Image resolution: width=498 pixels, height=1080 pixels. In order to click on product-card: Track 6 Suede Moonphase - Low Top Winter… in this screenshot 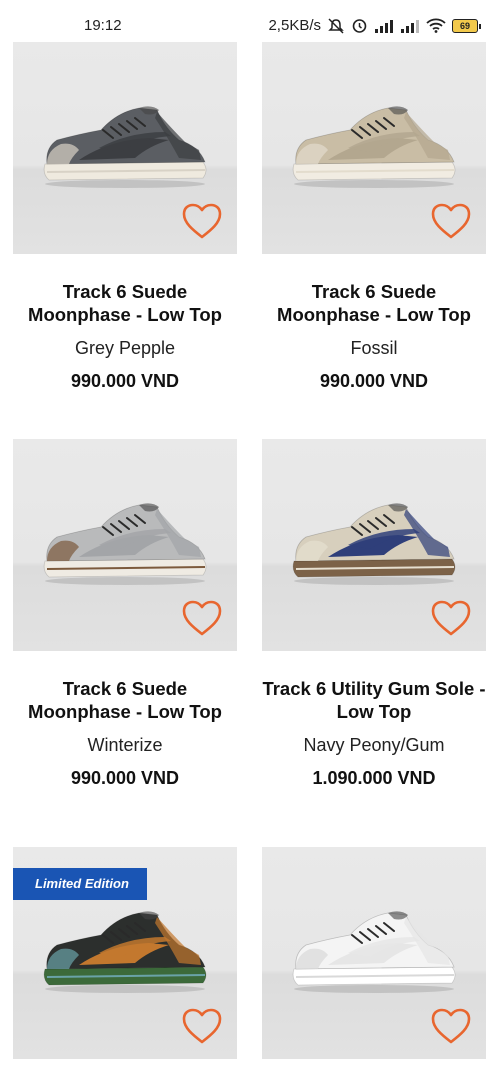, I will do `click(125, 614)`.